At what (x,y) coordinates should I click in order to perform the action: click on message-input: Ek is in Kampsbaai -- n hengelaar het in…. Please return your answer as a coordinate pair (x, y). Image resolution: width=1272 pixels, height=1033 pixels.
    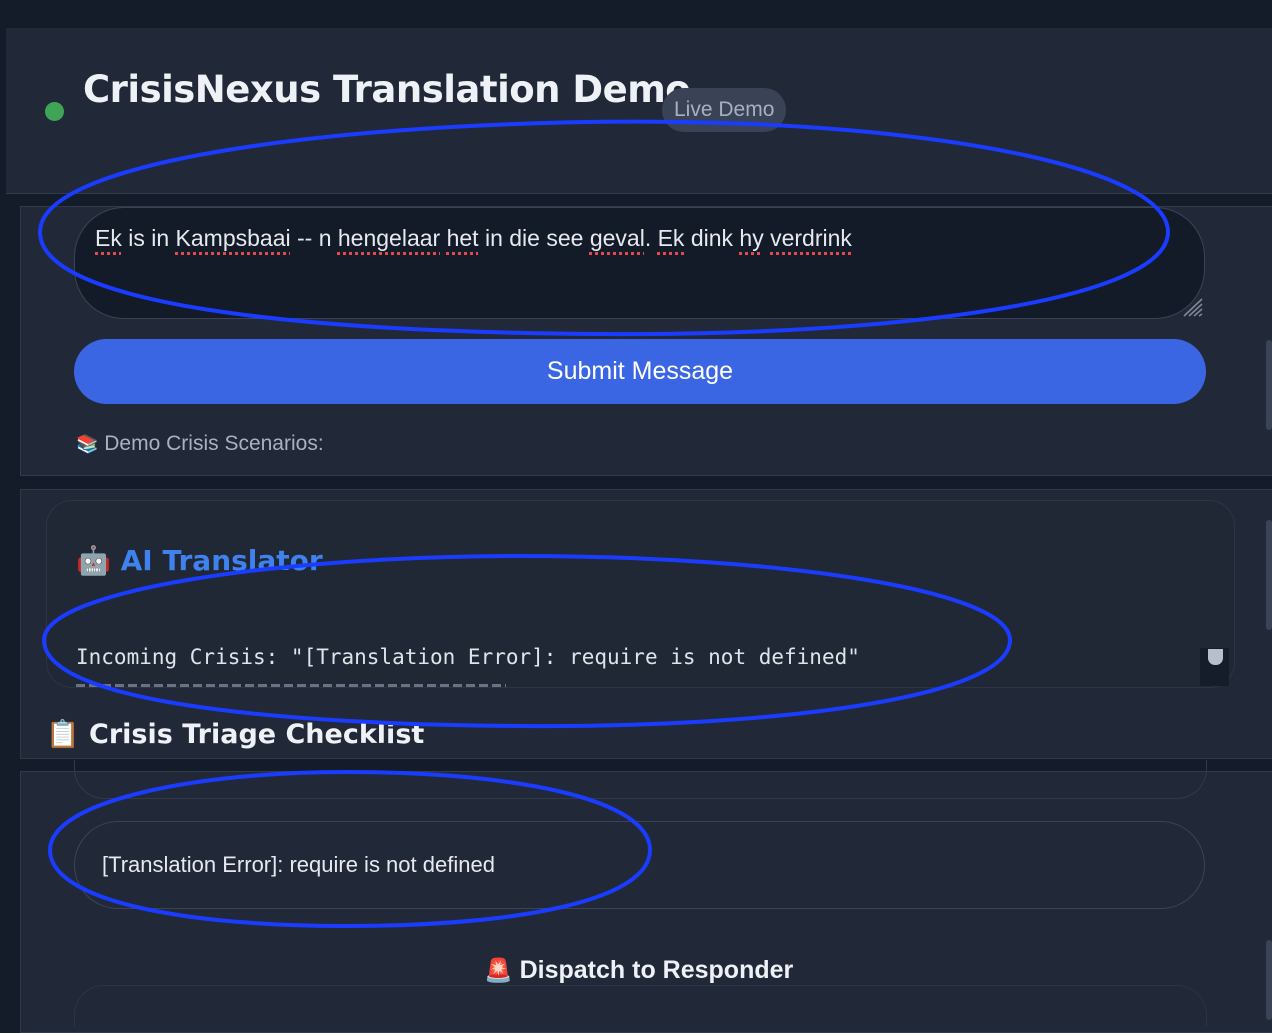
    Looking at the image, I should click on (639, 263).